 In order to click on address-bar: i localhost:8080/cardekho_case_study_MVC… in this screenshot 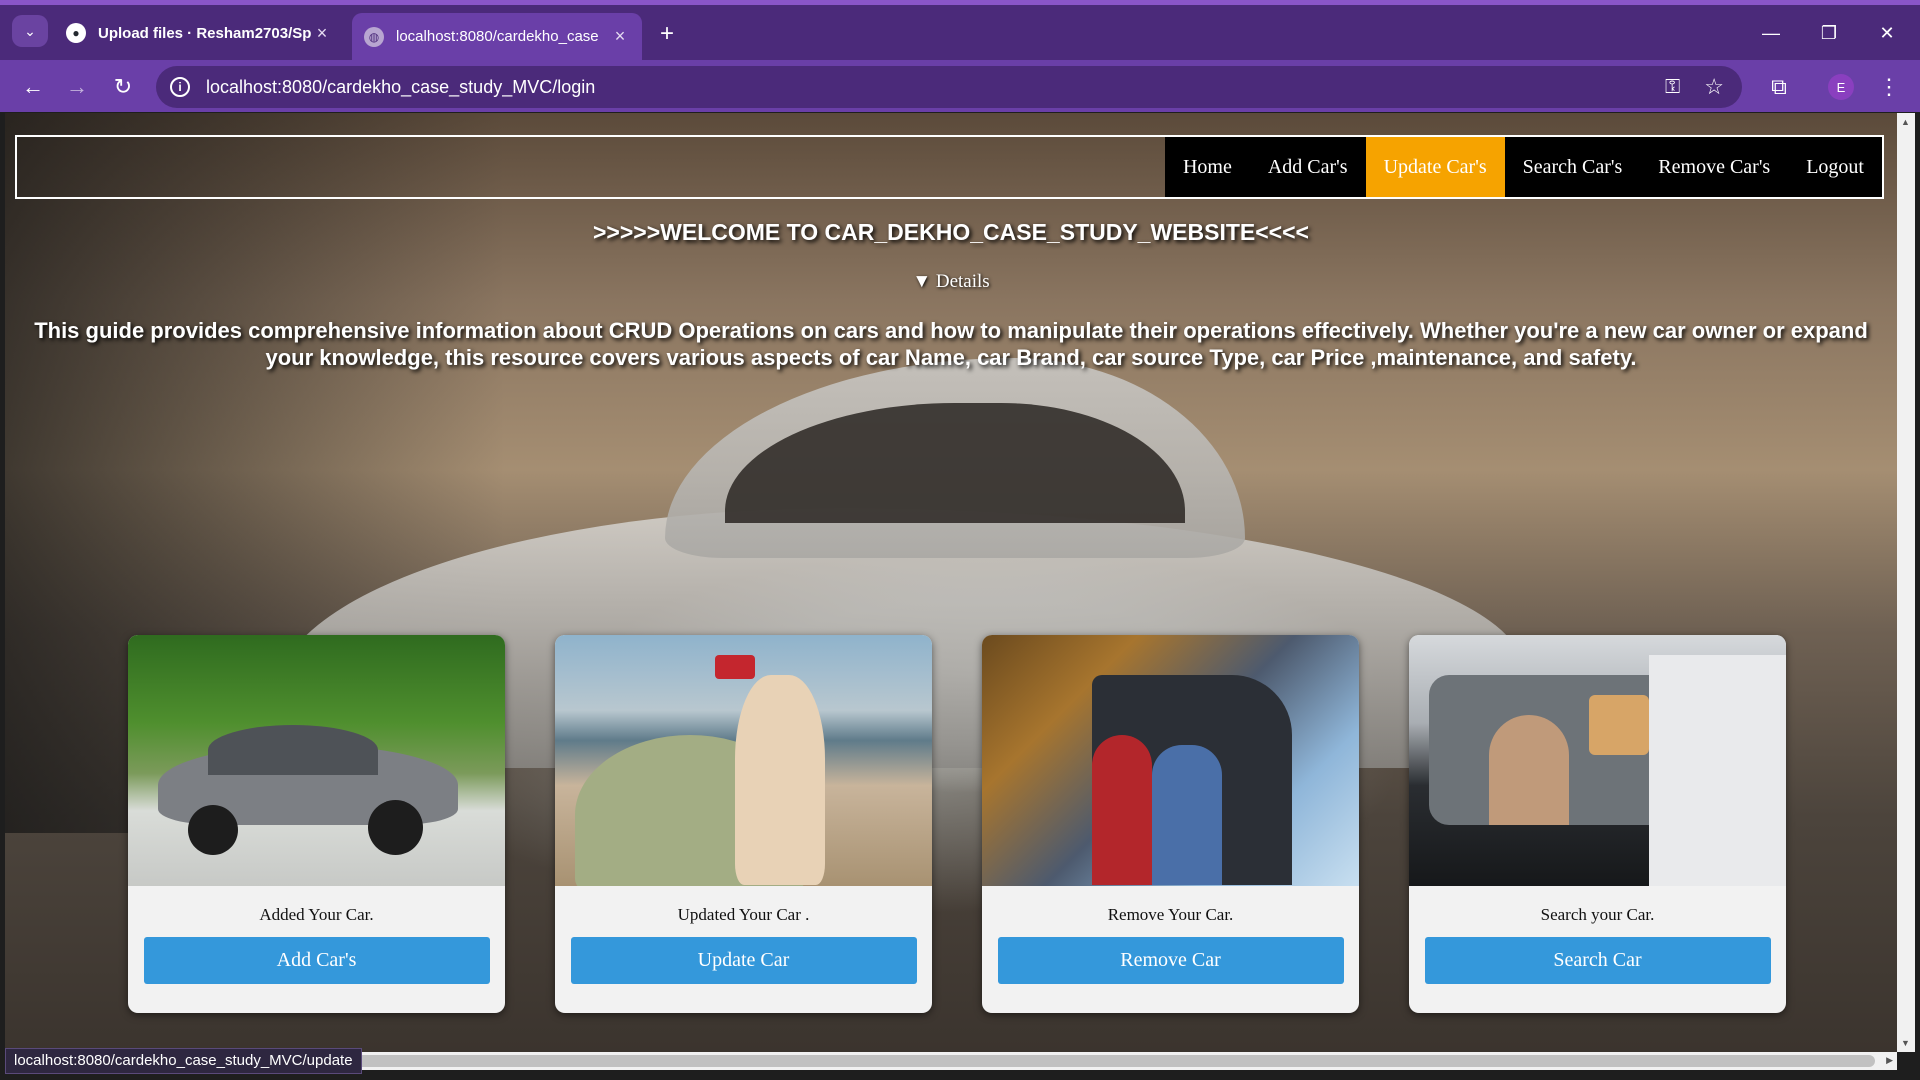, I will do `click(949, 87)`.